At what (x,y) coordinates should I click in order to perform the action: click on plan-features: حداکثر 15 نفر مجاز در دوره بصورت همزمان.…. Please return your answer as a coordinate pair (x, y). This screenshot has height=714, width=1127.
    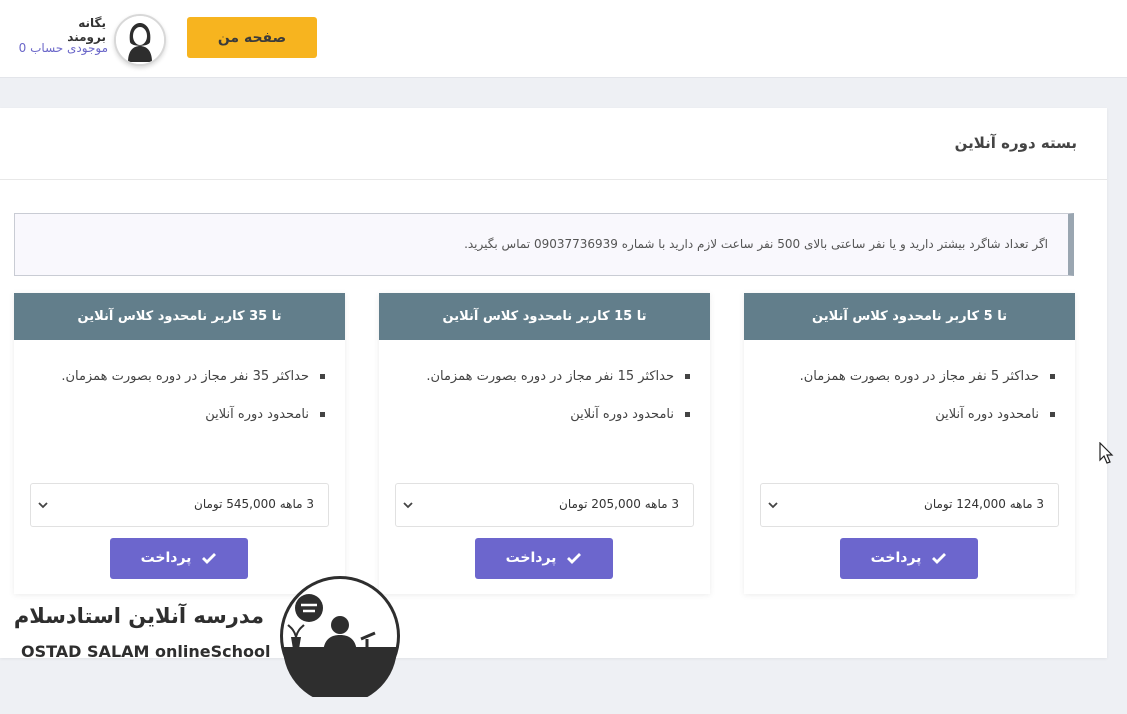
    Looking at the image, I should click on (552, 401).